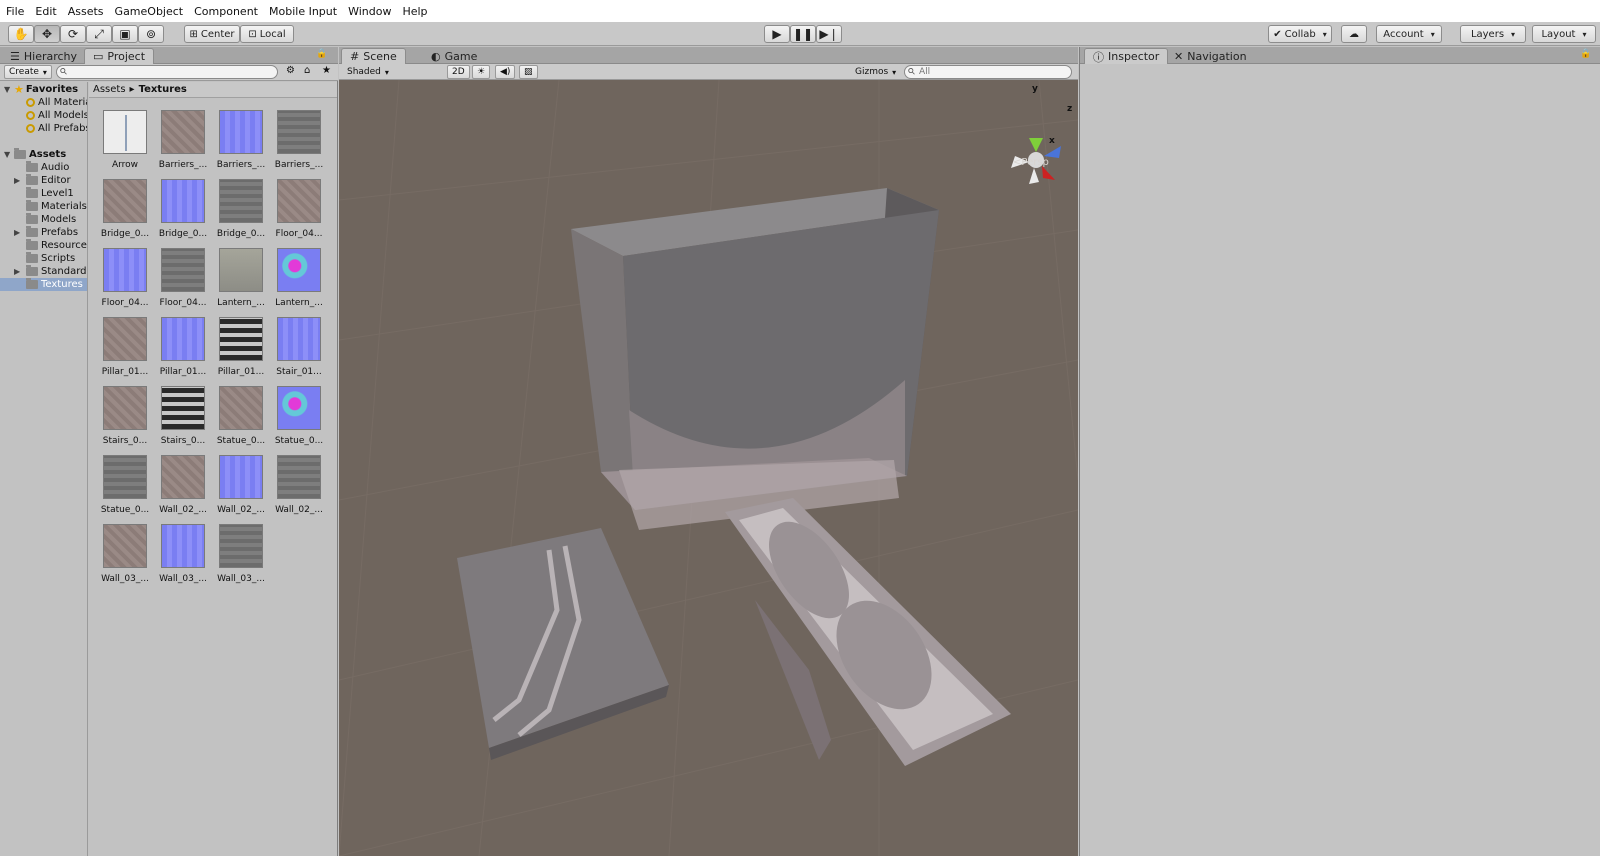  Describe the element at coordinates (373, 56) in the screenshot. I see `tab-scene: # Scene` at that location.